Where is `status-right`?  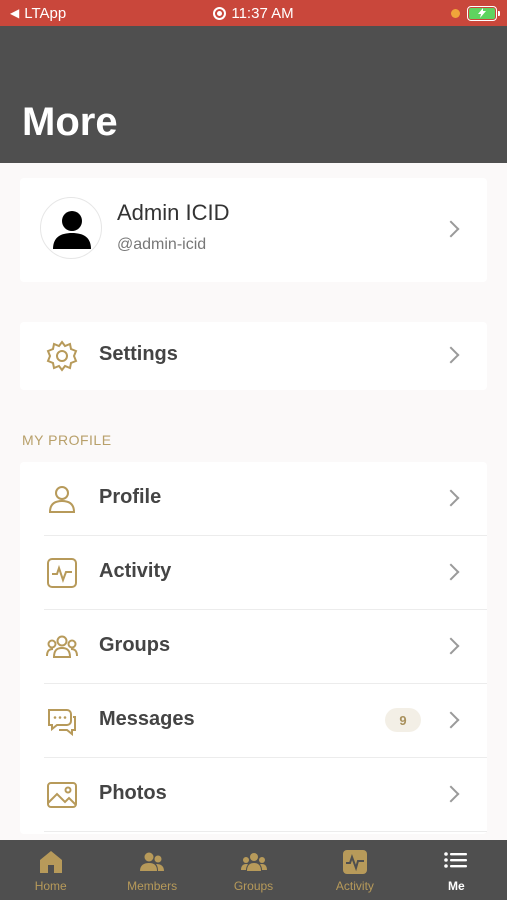 status-right is located at coordinates (475, 13).